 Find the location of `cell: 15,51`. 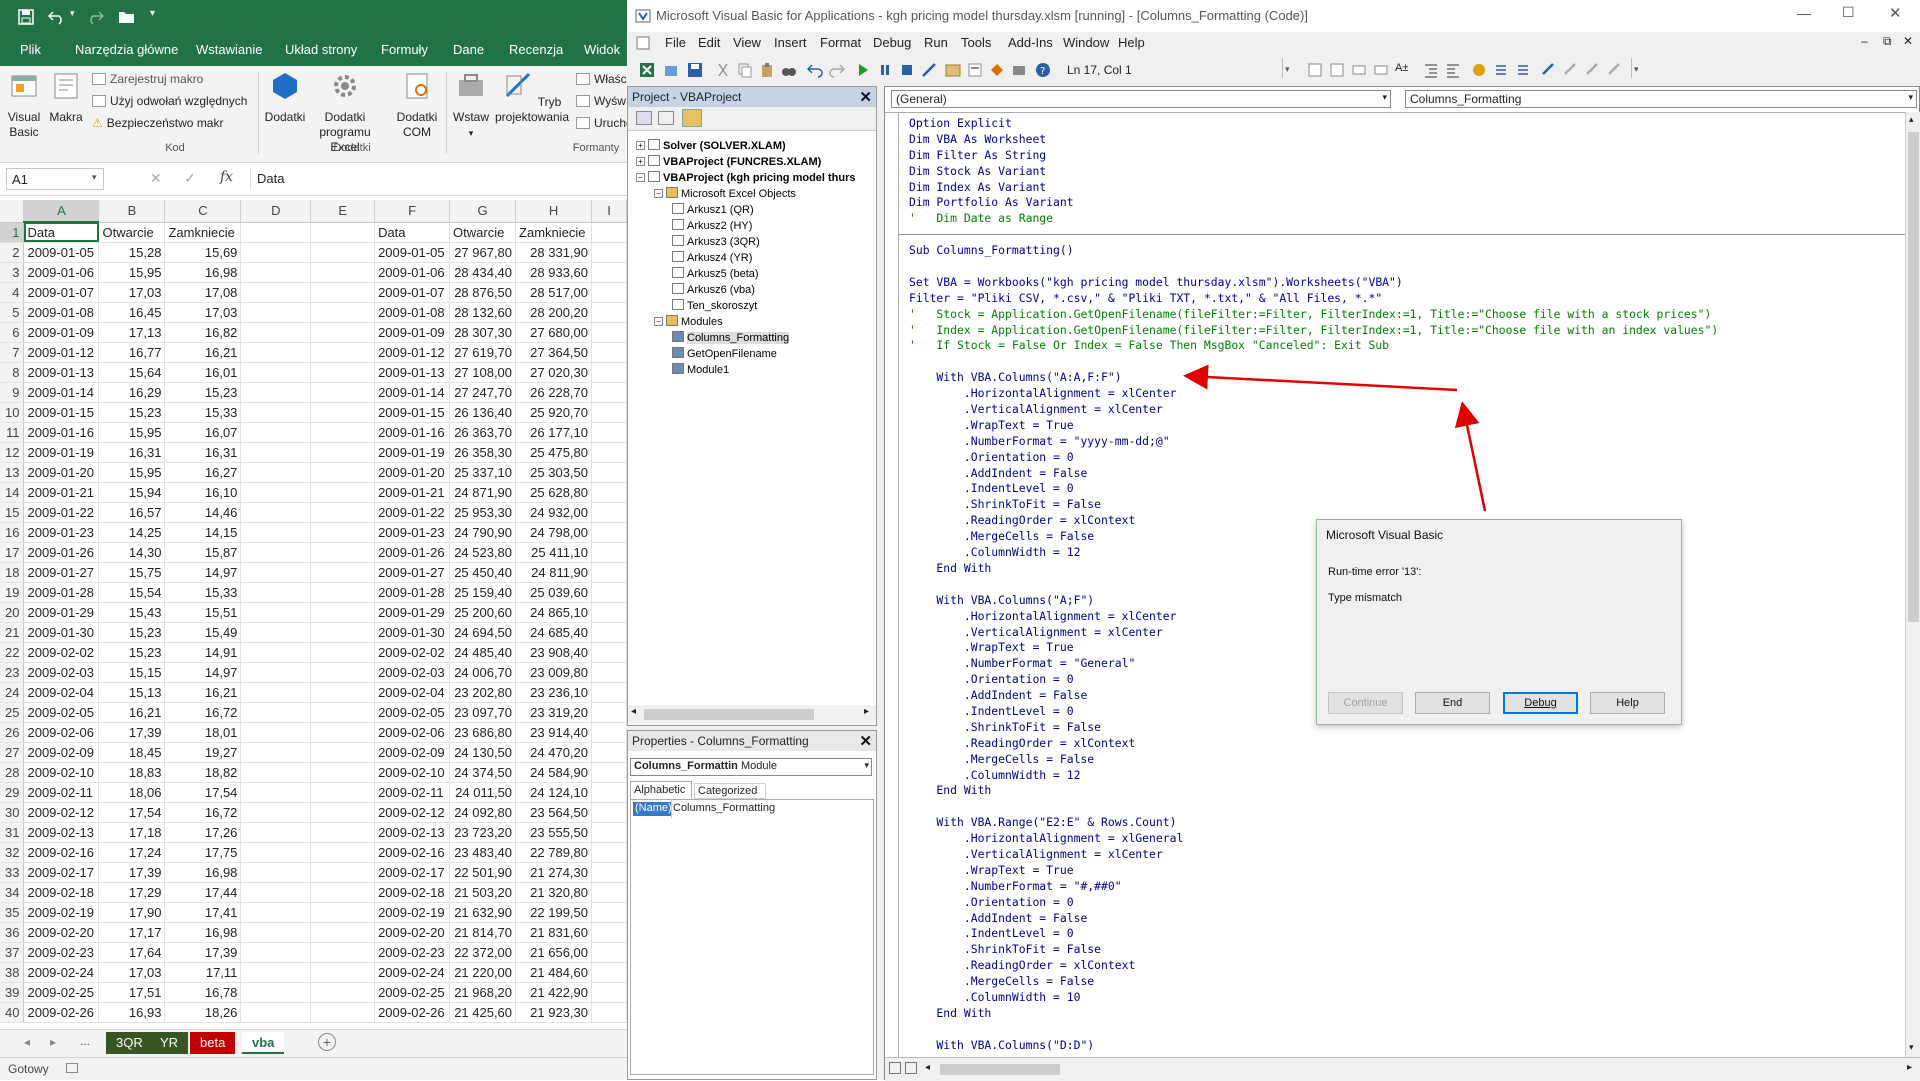

cell: 15,51 is located at coordinates (203, 612).